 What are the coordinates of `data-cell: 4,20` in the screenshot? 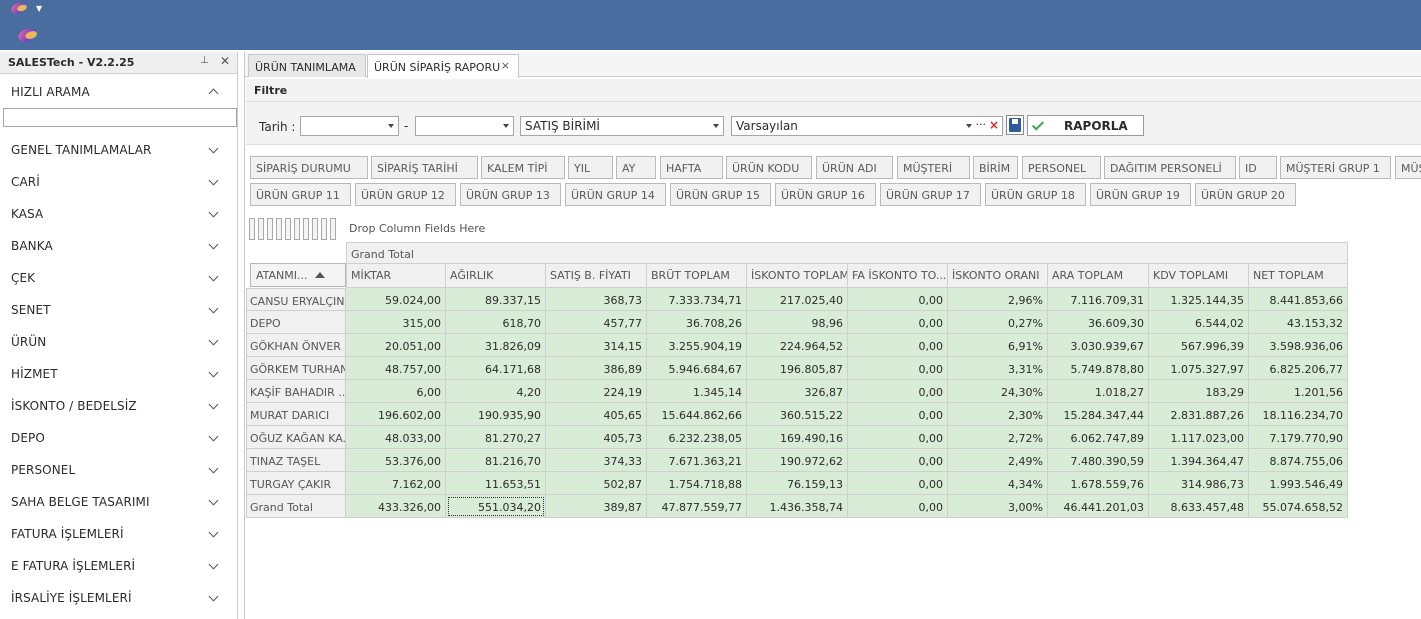 It's located at (496, 391).